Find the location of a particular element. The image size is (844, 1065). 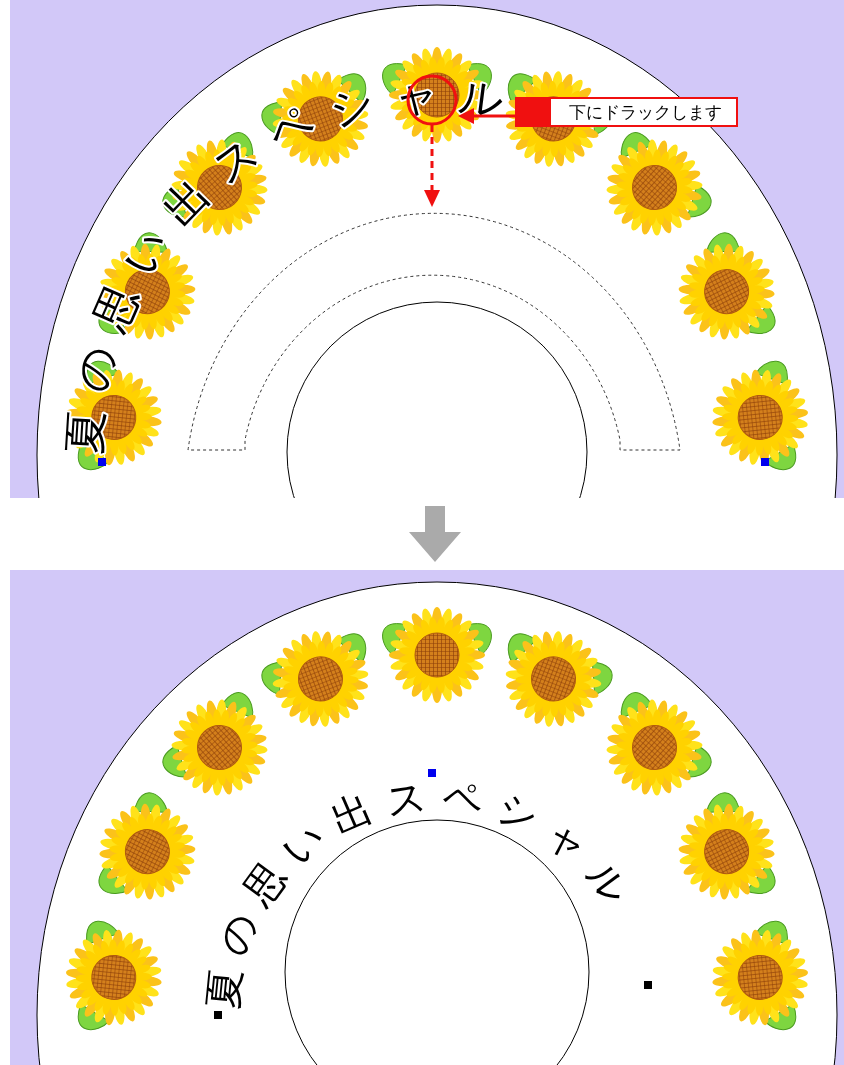

callout-label: 下にドラックします is located at coordinates (626, 112).